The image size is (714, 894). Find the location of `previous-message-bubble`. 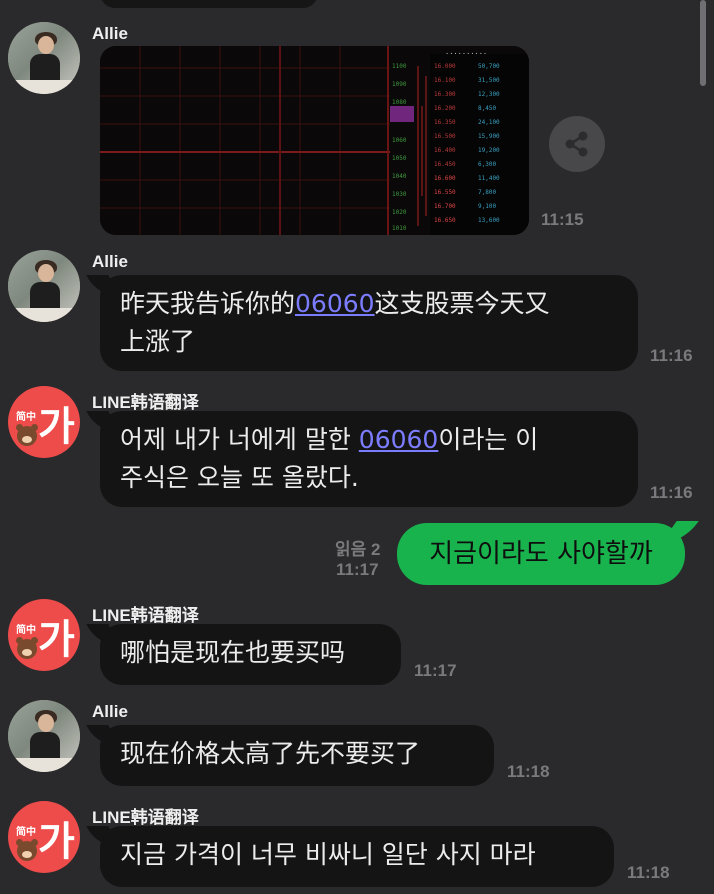

previous-message-bubble is located at coordinates (209, 4).